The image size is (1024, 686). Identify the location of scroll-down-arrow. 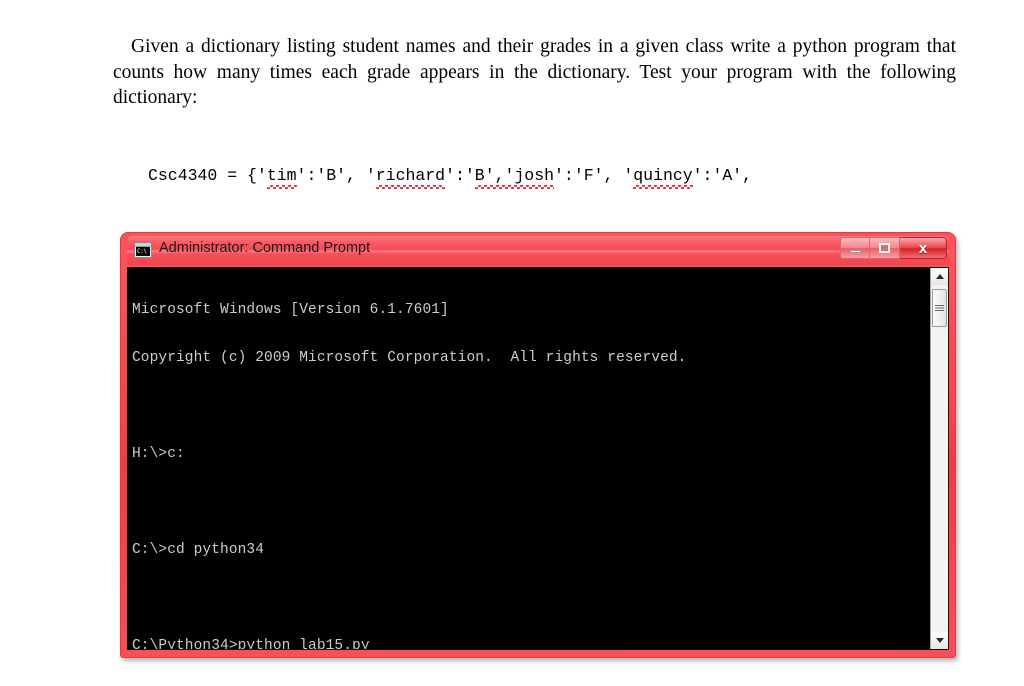
(939, 640).